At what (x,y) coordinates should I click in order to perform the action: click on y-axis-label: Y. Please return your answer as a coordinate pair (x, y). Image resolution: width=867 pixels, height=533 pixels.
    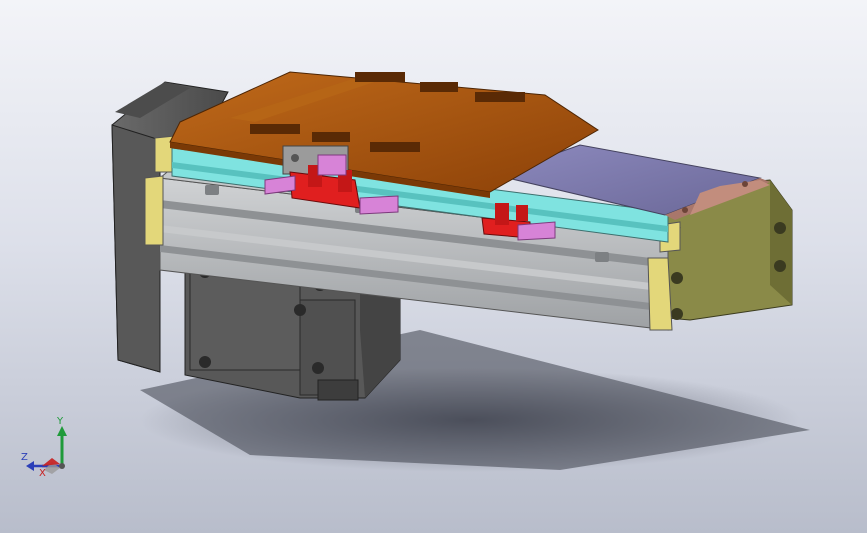
    Looking at the image, I should click on (60, 421).